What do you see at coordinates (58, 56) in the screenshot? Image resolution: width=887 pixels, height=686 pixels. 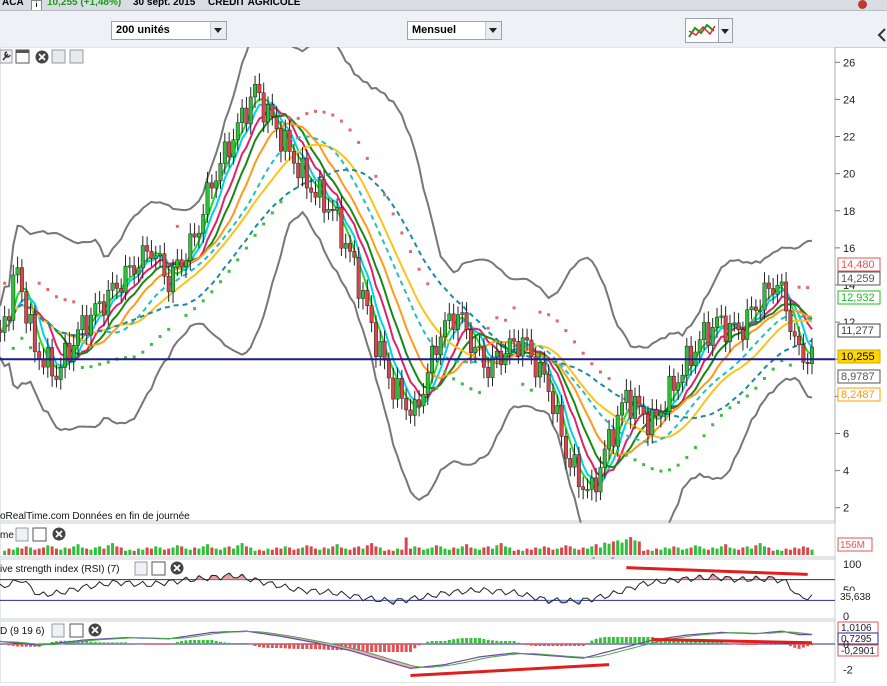 I see `move-down-icon` at bounding box center [58, 56].